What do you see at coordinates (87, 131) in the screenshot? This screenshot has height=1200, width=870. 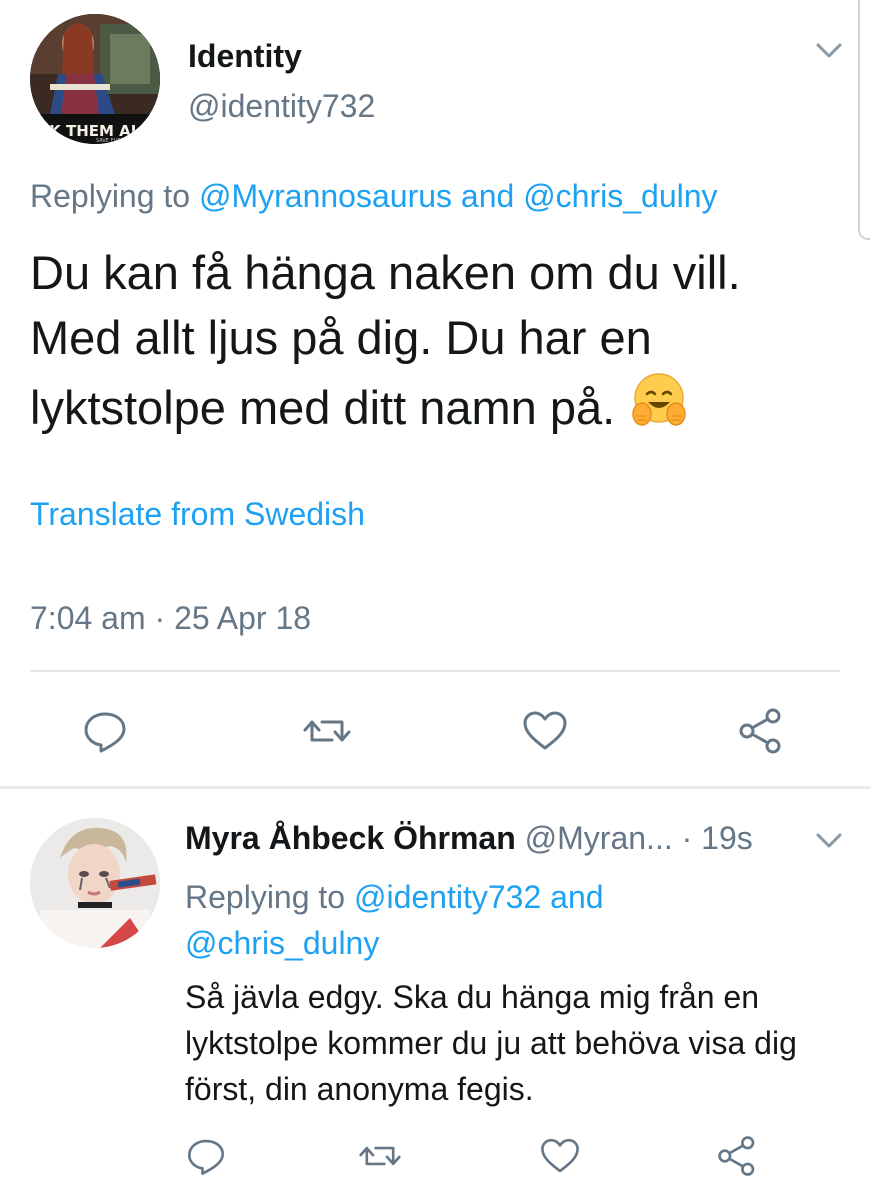 I see `avatar-banner-text: ILK THEM AL` at bounding box center [87, 131].